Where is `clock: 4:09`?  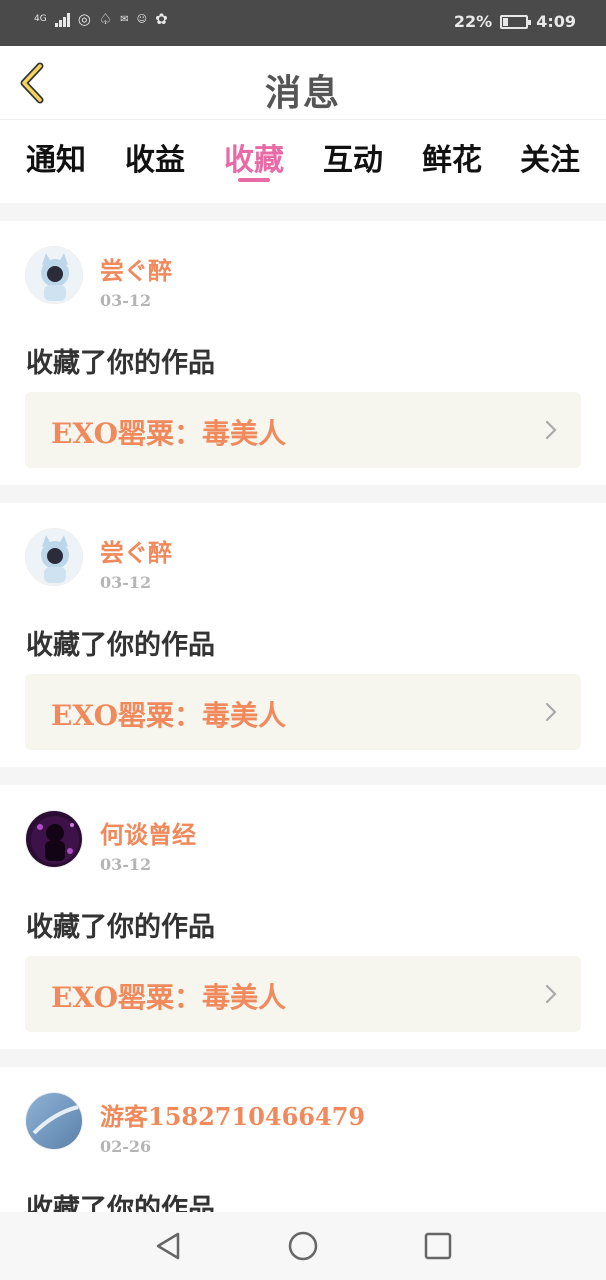
clock: 4:09 is located at coordinates (556, 21).